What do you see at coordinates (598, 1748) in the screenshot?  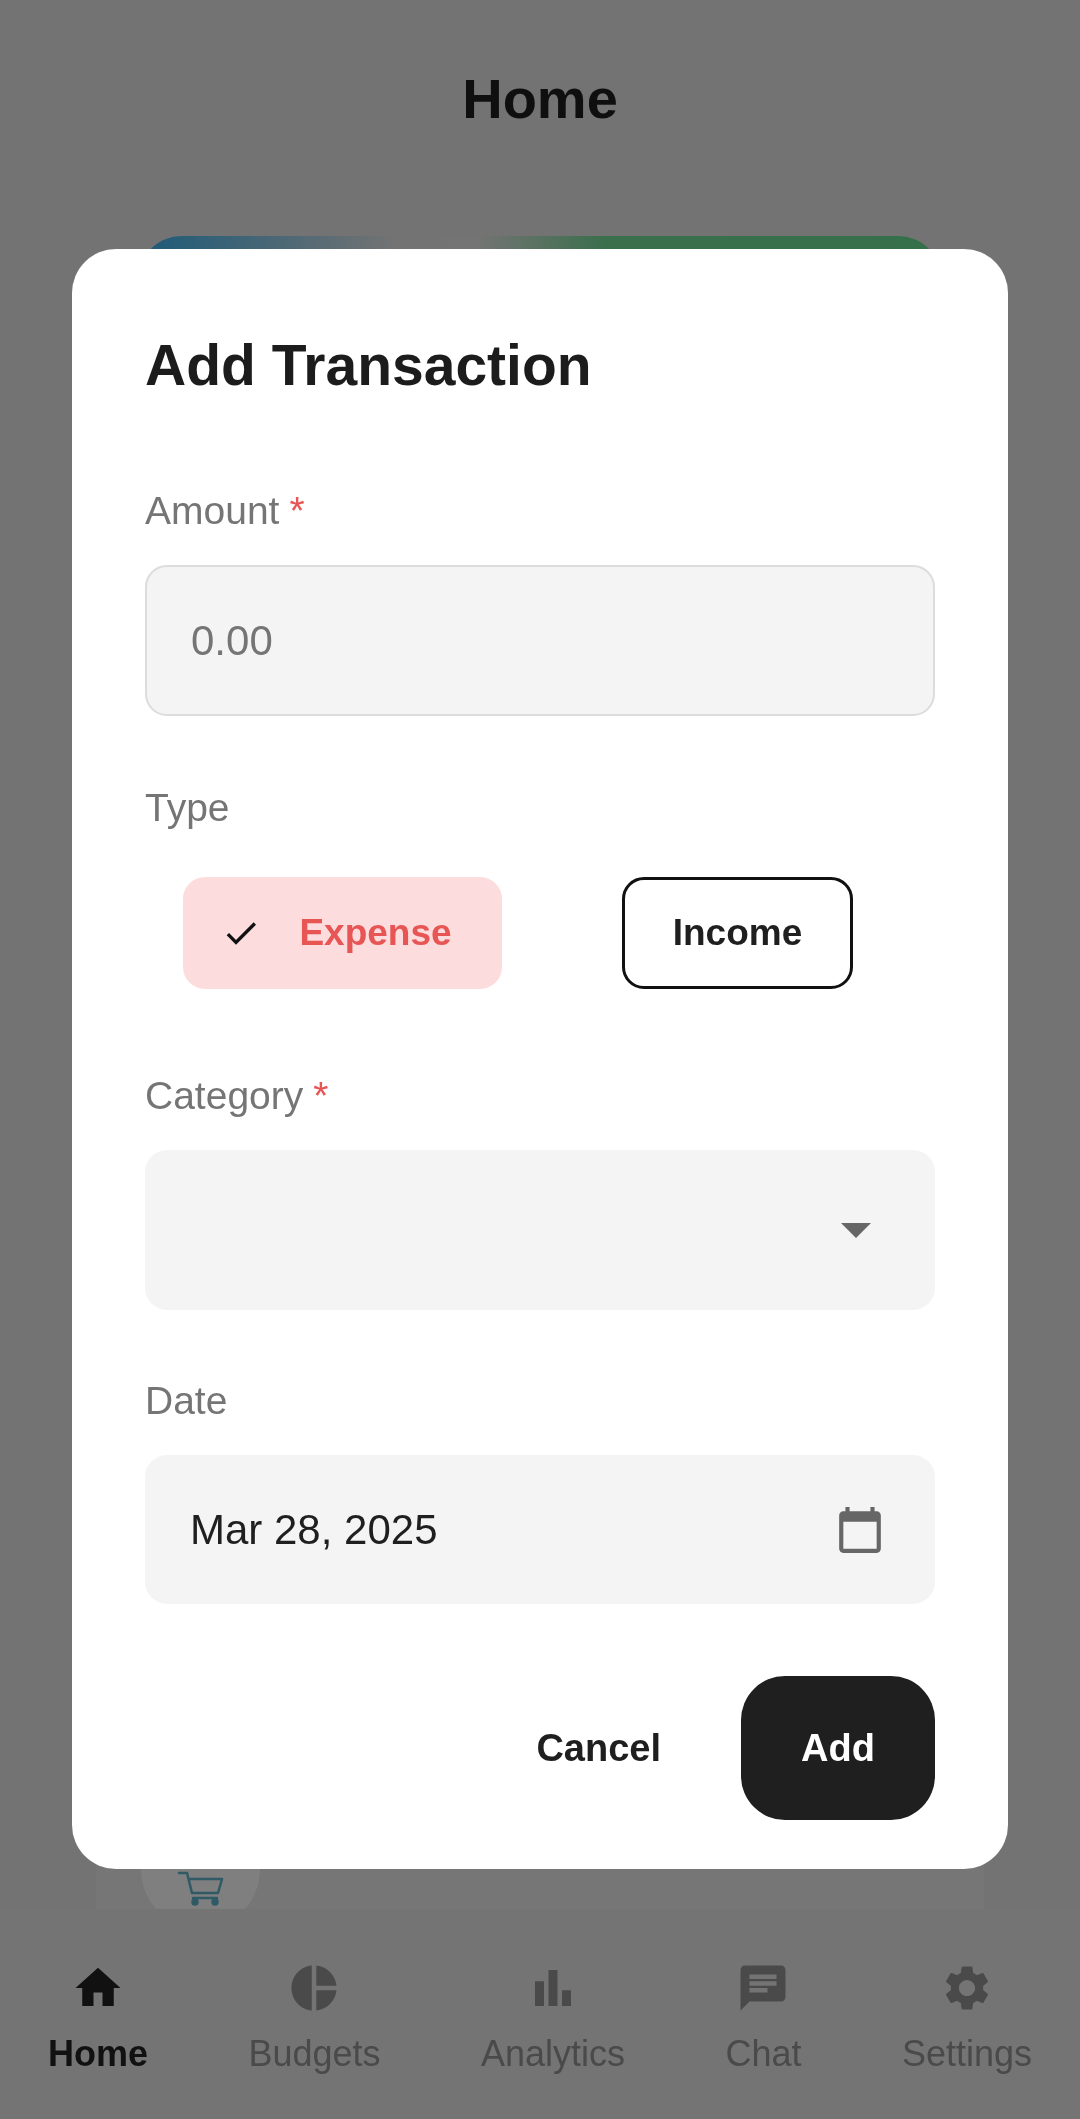 I see `cancel-button: Cancel` at bounding box center [598, 1748].